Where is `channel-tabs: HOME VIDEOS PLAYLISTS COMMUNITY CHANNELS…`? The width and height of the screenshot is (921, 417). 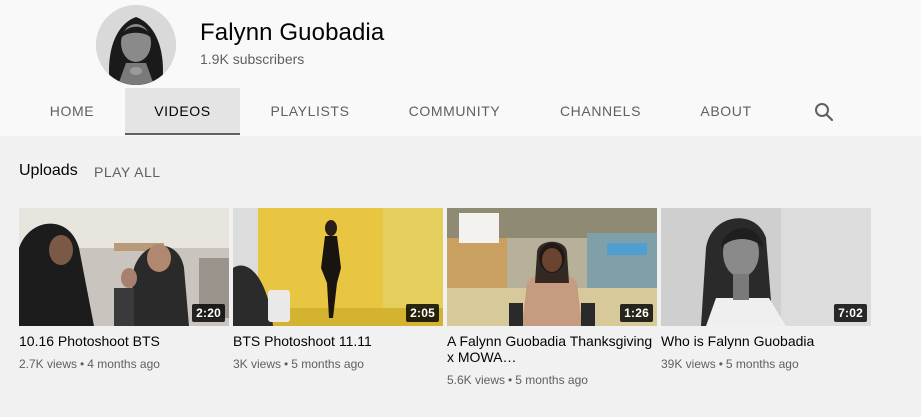 channel-tabs: HOME VIDEOS PLAYLISTS COMMUNITY CHANNELS… is located at coordinates (460, 111).